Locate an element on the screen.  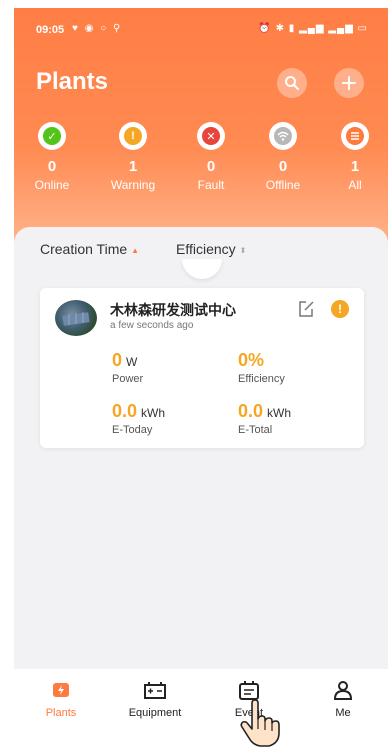
search-icon is located at coordinates (292, 83).